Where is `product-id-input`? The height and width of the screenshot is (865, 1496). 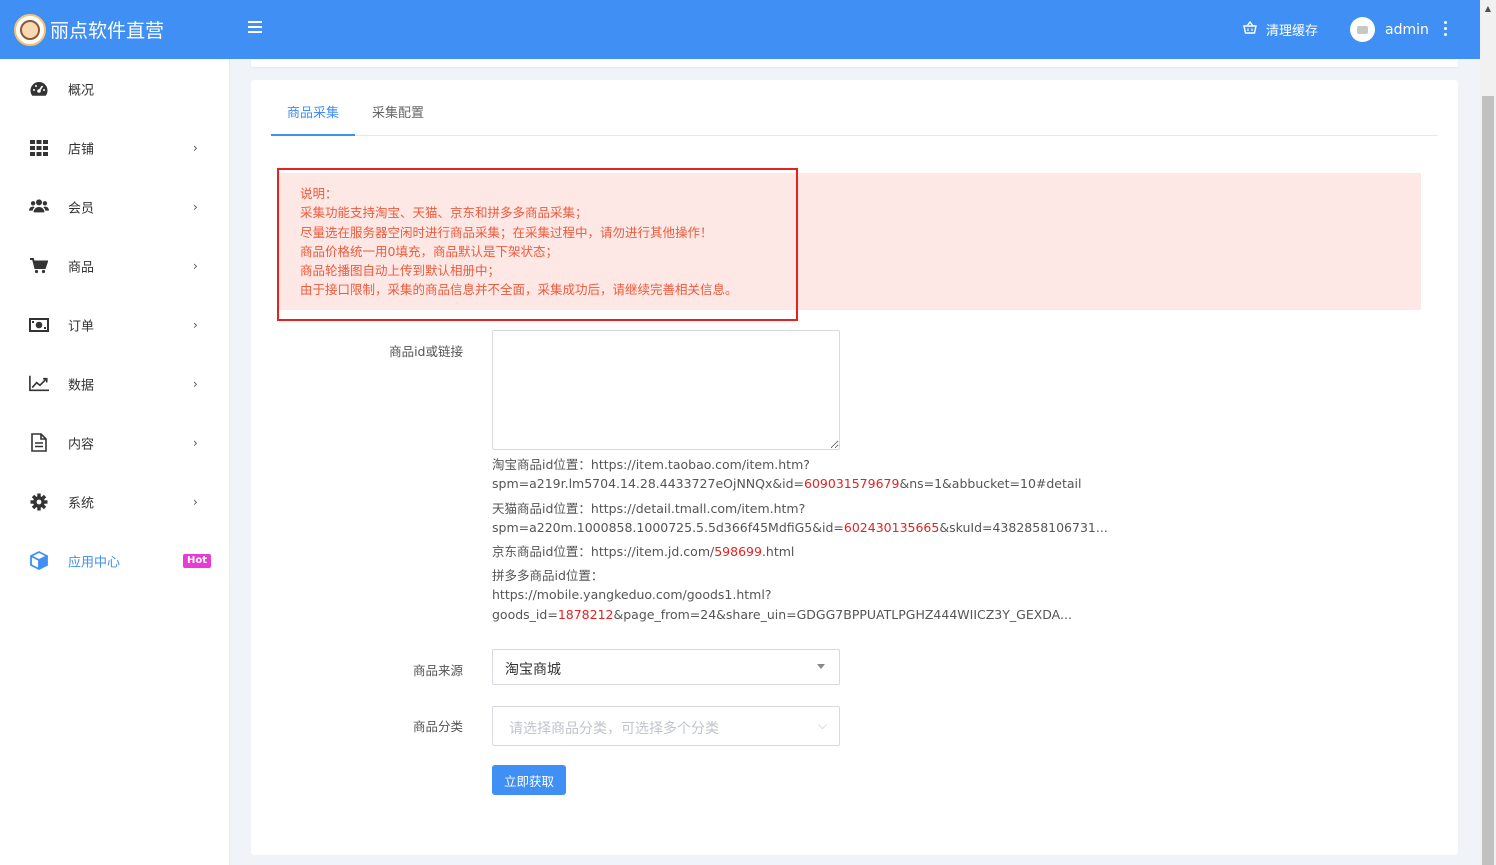
product-id-input is located at coordinates (666, 390).